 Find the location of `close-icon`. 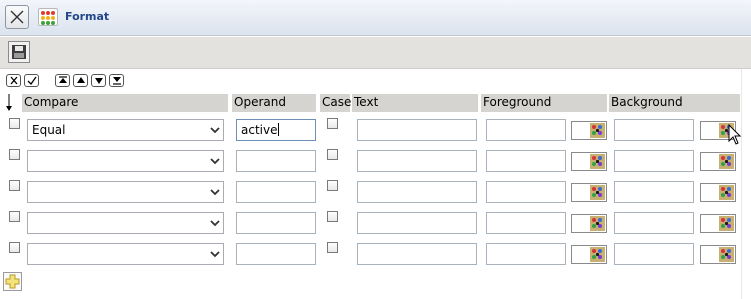

close-icon is located at coordinates (17, 17).